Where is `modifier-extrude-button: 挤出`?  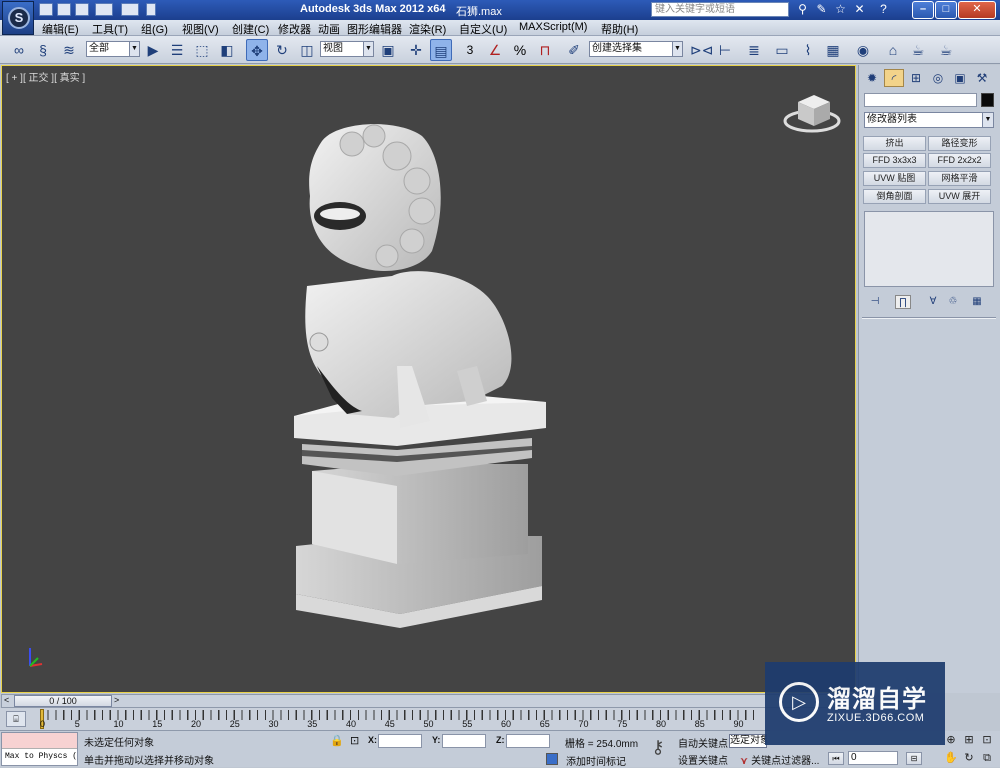 modifier-extrude-button: 挤出 is located at coordinates (894, 143).